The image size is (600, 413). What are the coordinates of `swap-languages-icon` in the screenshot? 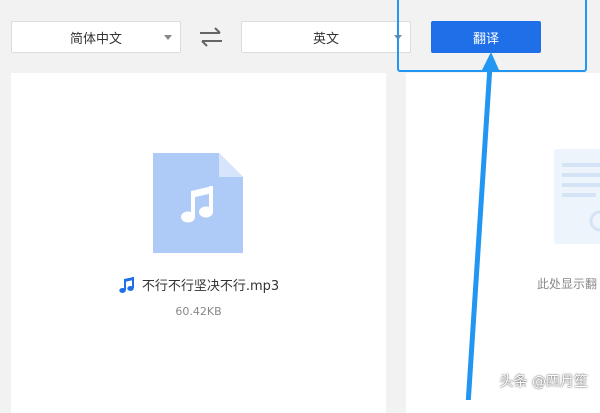 It's located at (211, 37).